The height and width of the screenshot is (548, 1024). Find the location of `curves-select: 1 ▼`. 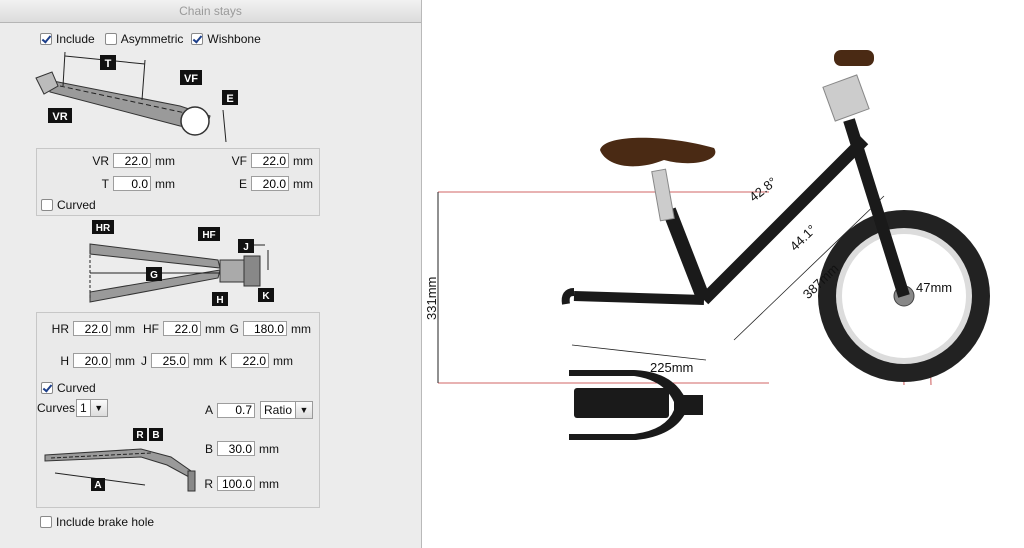

curves-select: 1 ▼ is located at coordinates (92, 408).